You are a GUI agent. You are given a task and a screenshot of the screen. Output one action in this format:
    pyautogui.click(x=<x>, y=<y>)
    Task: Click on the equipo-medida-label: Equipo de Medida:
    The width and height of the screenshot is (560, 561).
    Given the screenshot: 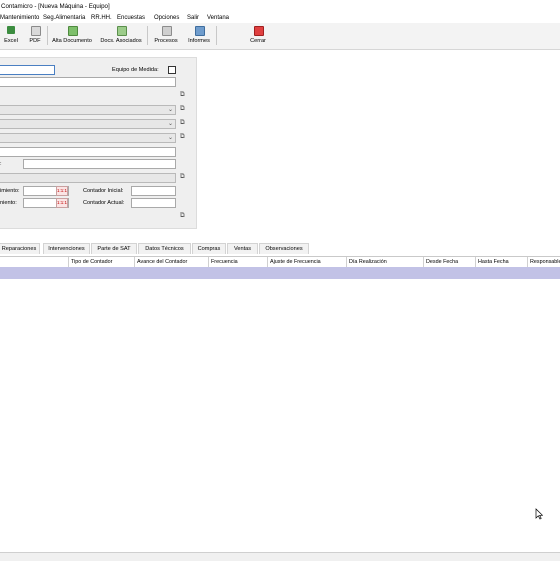 What is the action you would take?
    pyautogui.click(x=135, y=70)
    